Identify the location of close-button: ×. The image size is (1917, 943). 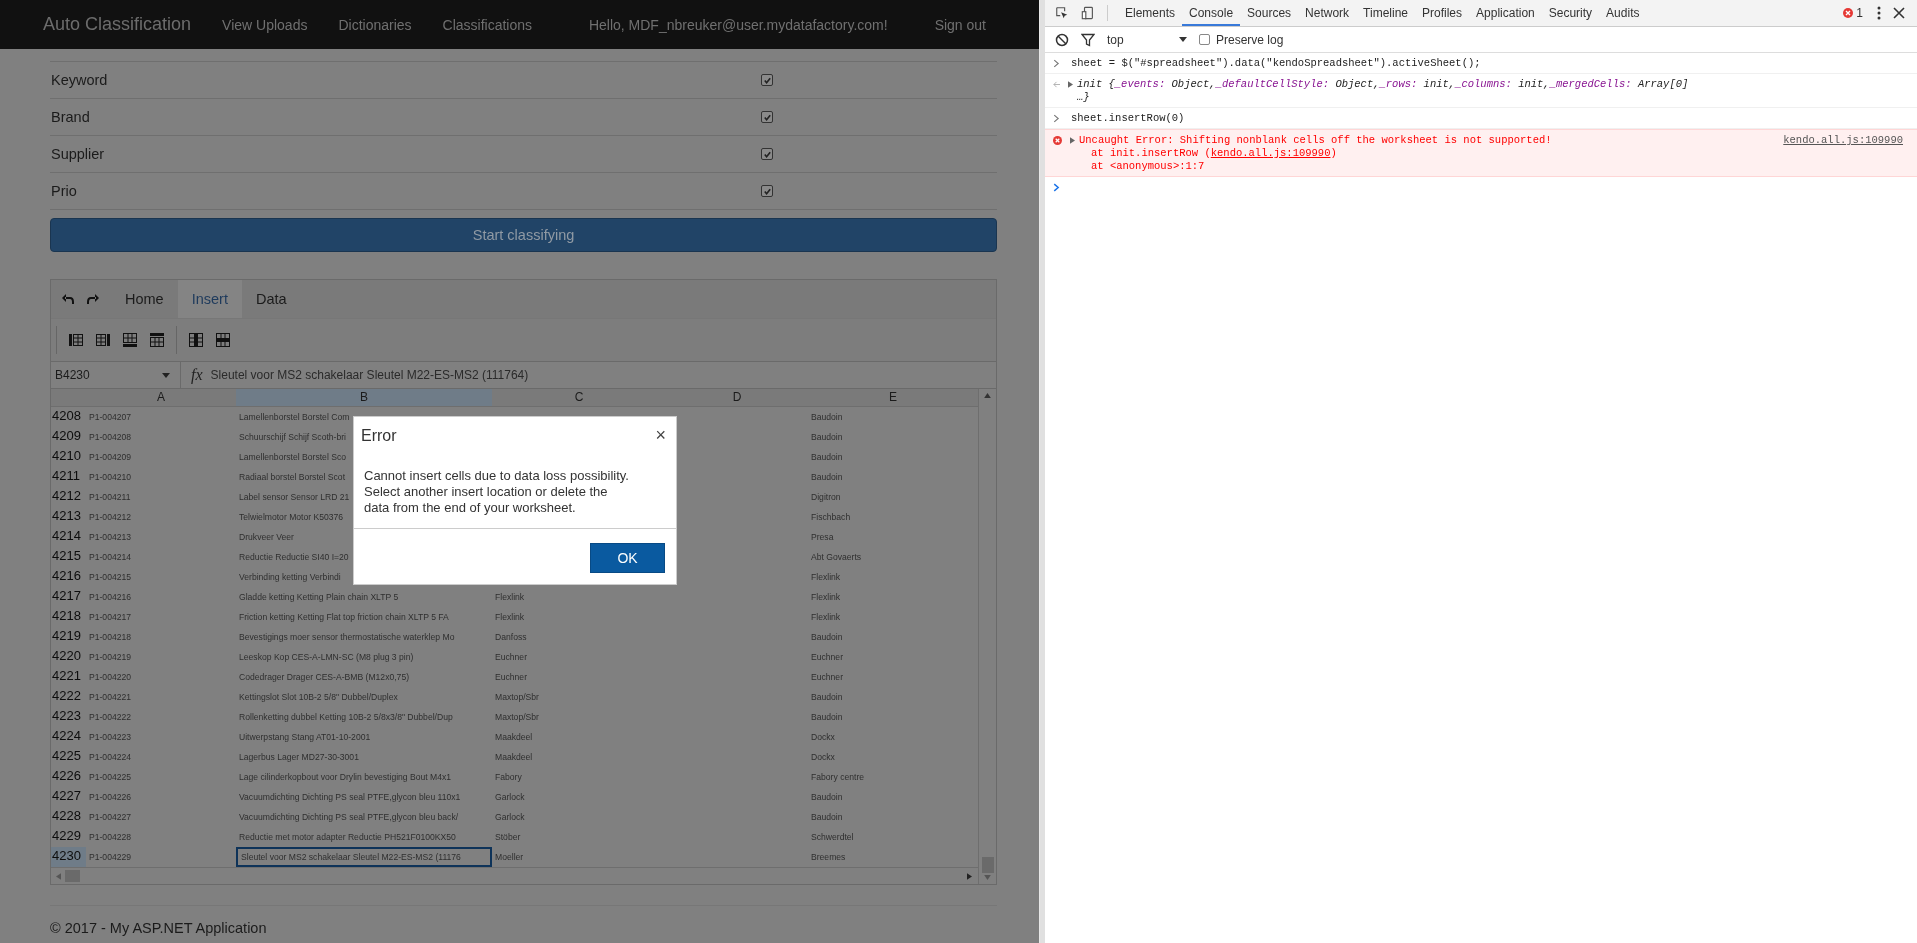
(660, 435).